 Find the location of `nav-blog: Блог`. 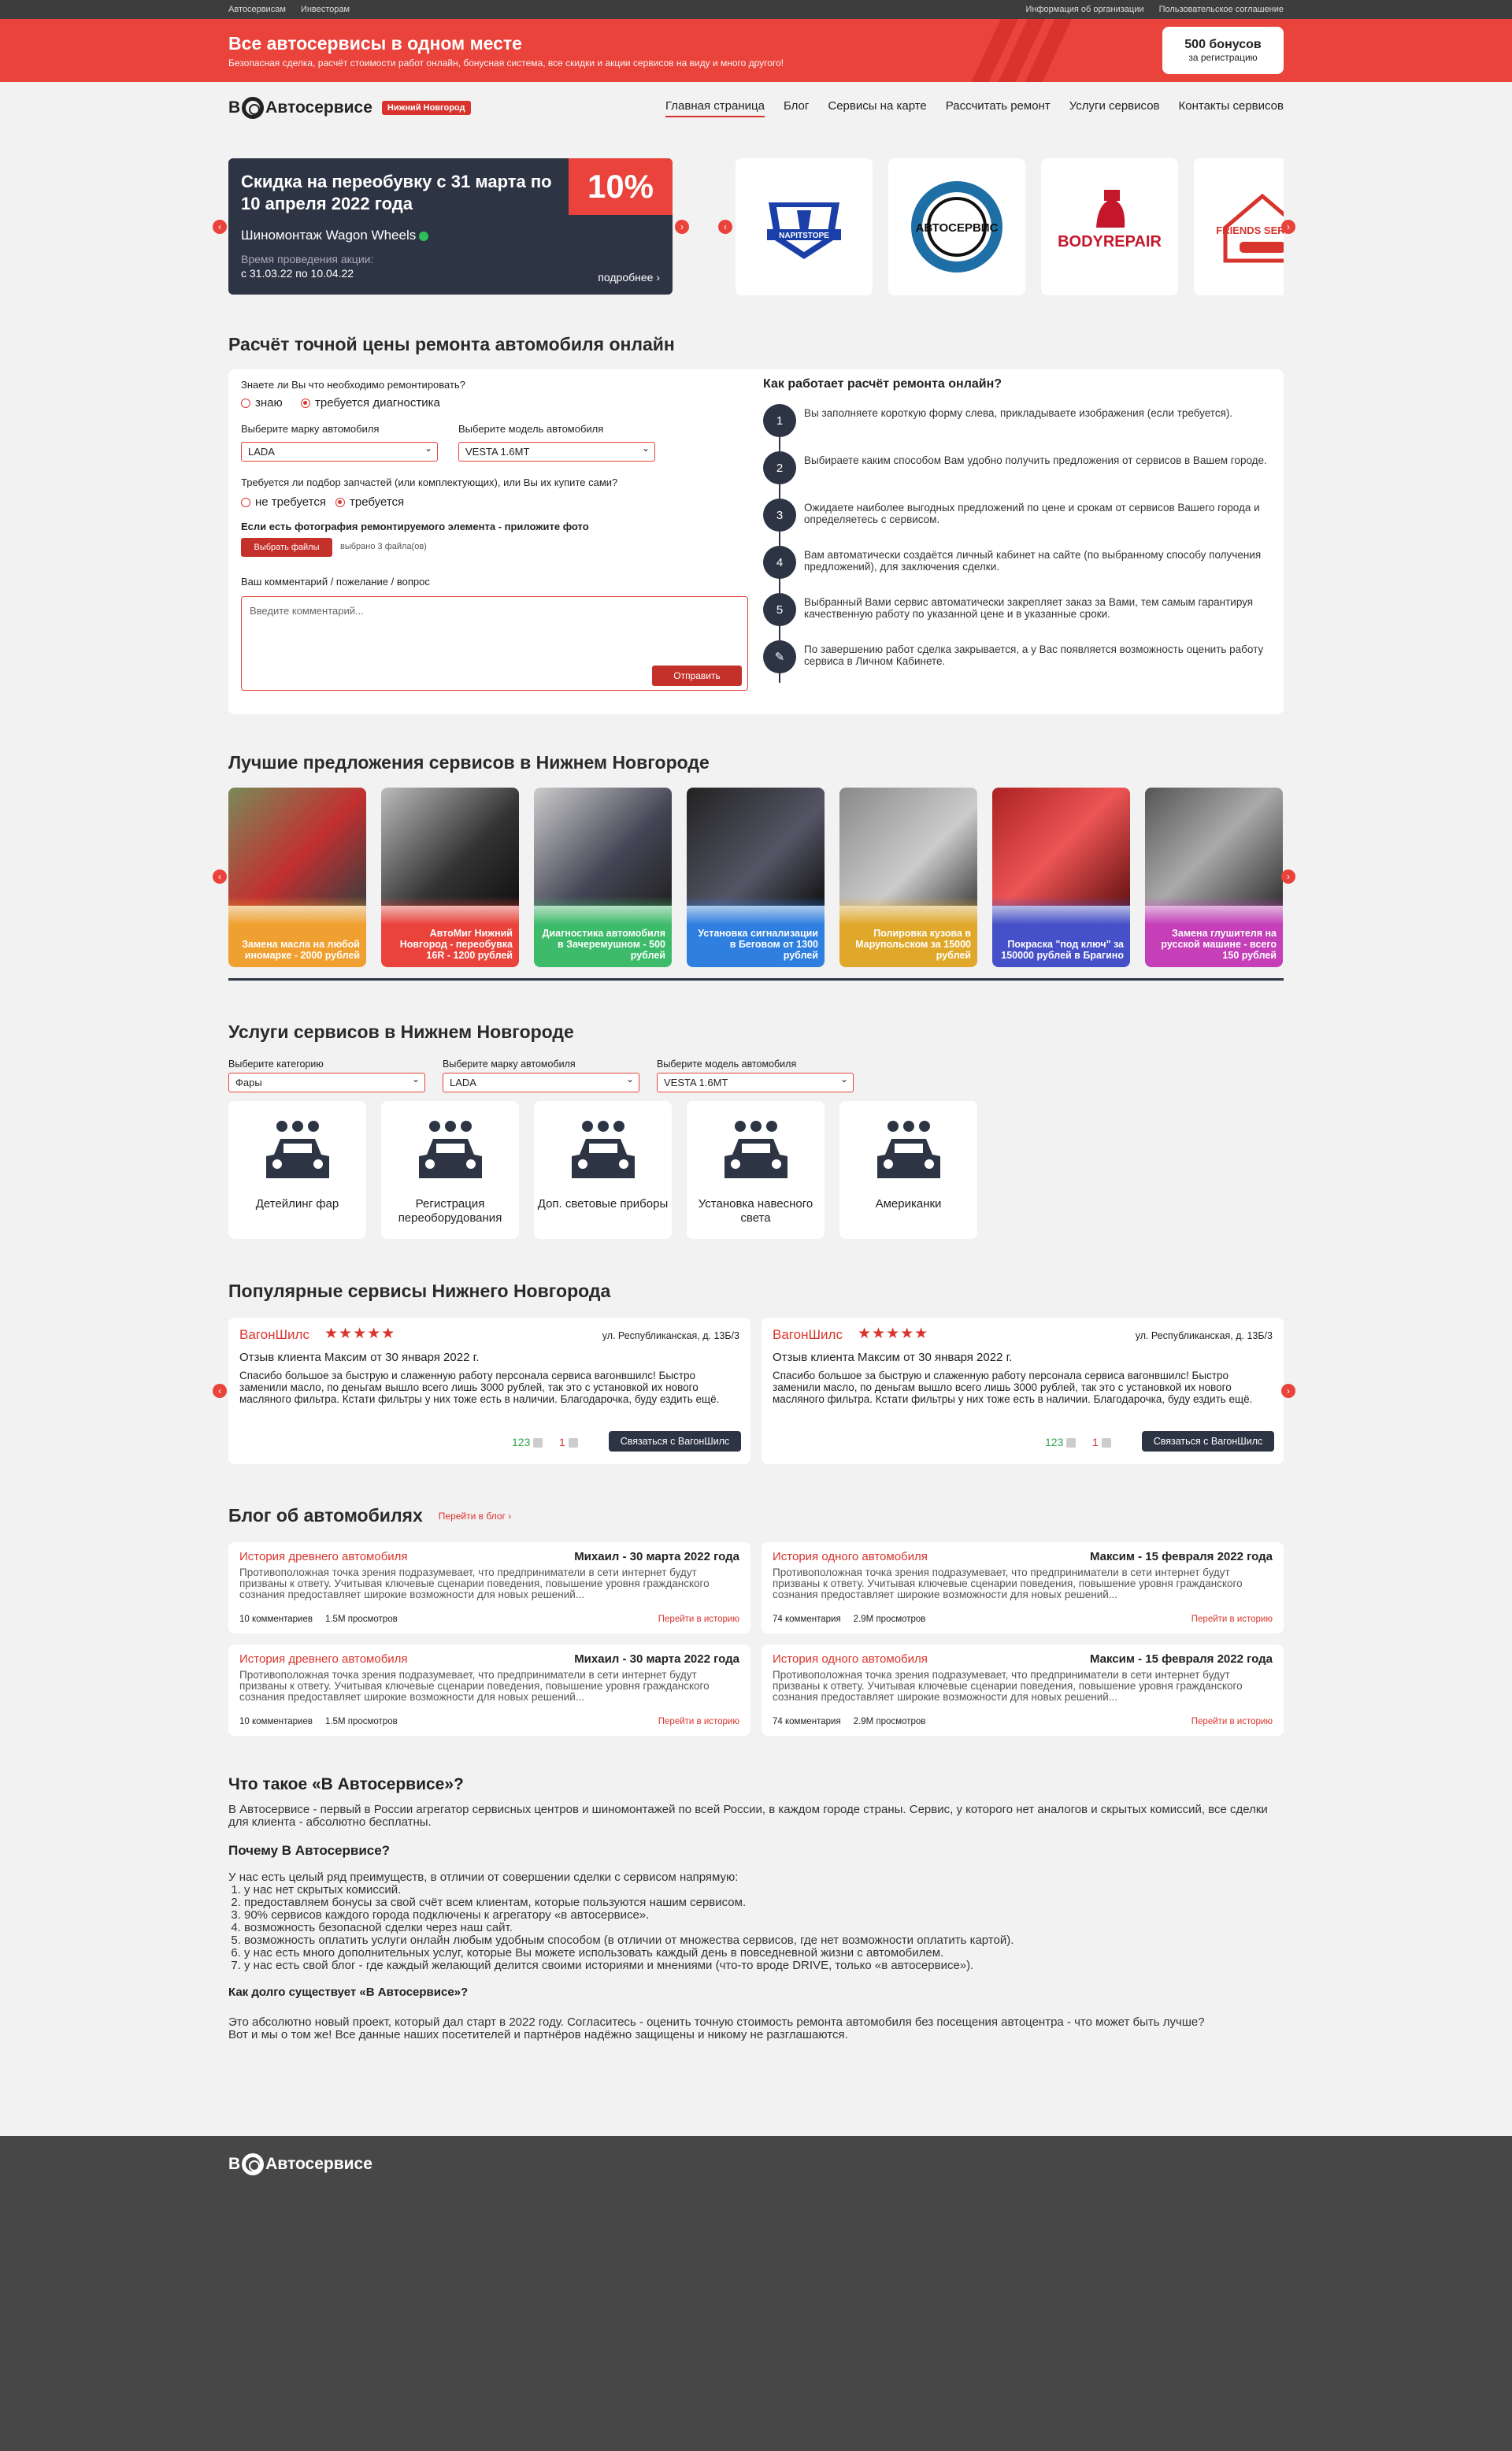

nav-blog: Блог is located at coordinates (796, 108).